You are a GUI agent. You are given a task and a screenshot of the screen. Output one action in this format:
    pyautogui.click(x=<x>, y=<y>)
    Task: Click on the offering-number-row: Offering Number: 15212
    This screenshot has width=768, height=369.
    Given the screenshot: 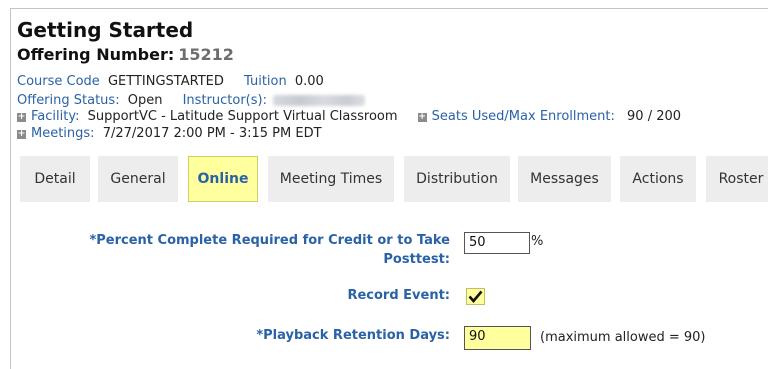 What is the action you would take?
    pyautogui.click(x=125, y=54)
    